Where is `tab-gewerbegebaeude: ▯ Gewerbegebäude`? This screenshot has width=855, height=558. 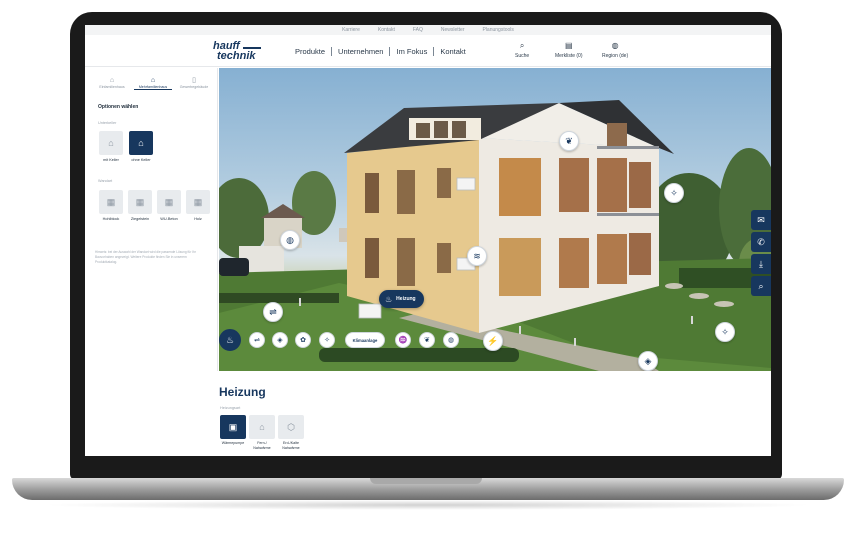 tab-gewerbegebaeude: ▯ Gewerbegebäude is located at coordinates (194, 83).